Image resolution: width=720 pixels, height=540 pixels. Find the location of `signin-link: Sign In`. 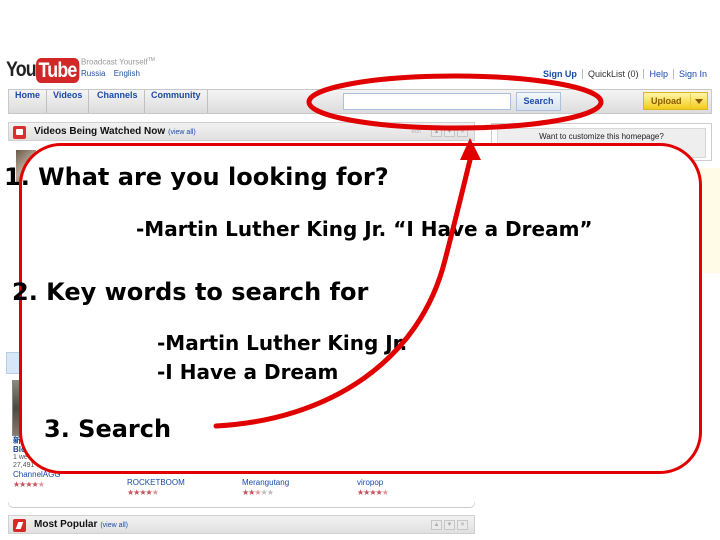

signin-link: Sign In is located at coordinates (692, 74).